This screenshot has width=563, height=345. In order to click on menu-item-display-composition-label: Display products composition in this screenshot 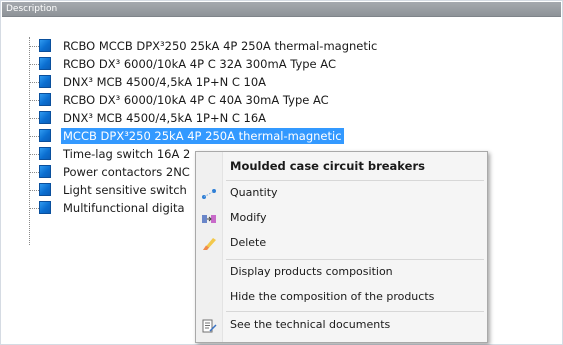, I will do `click(311, 271)`.